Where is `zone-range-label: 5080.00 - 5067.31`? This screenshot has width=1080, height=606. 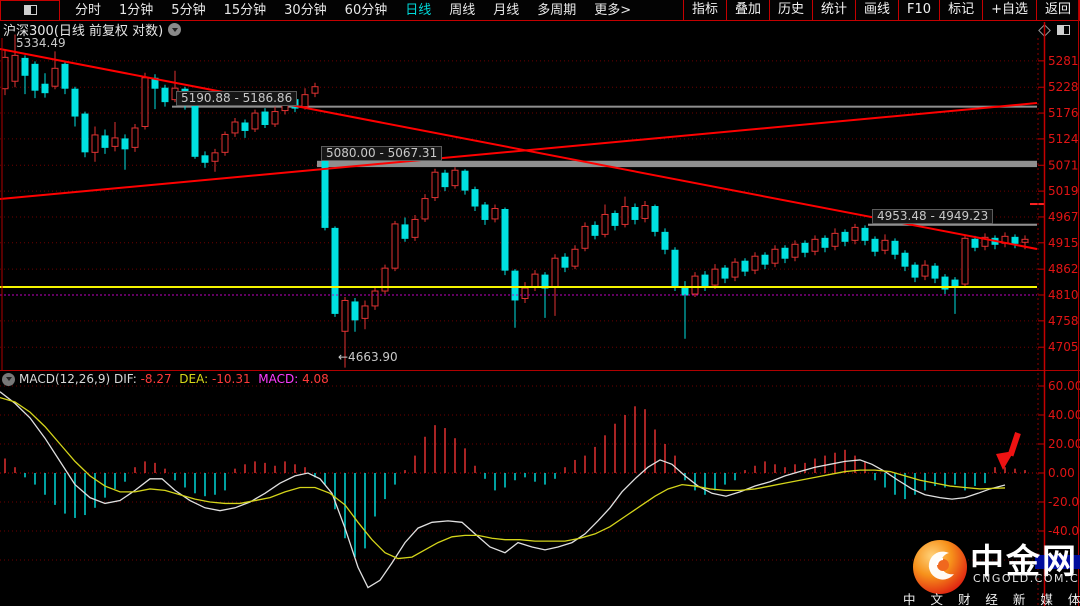
zone-range-label: 5080.00 - 5067.31 is located at coordinates (382, 153).